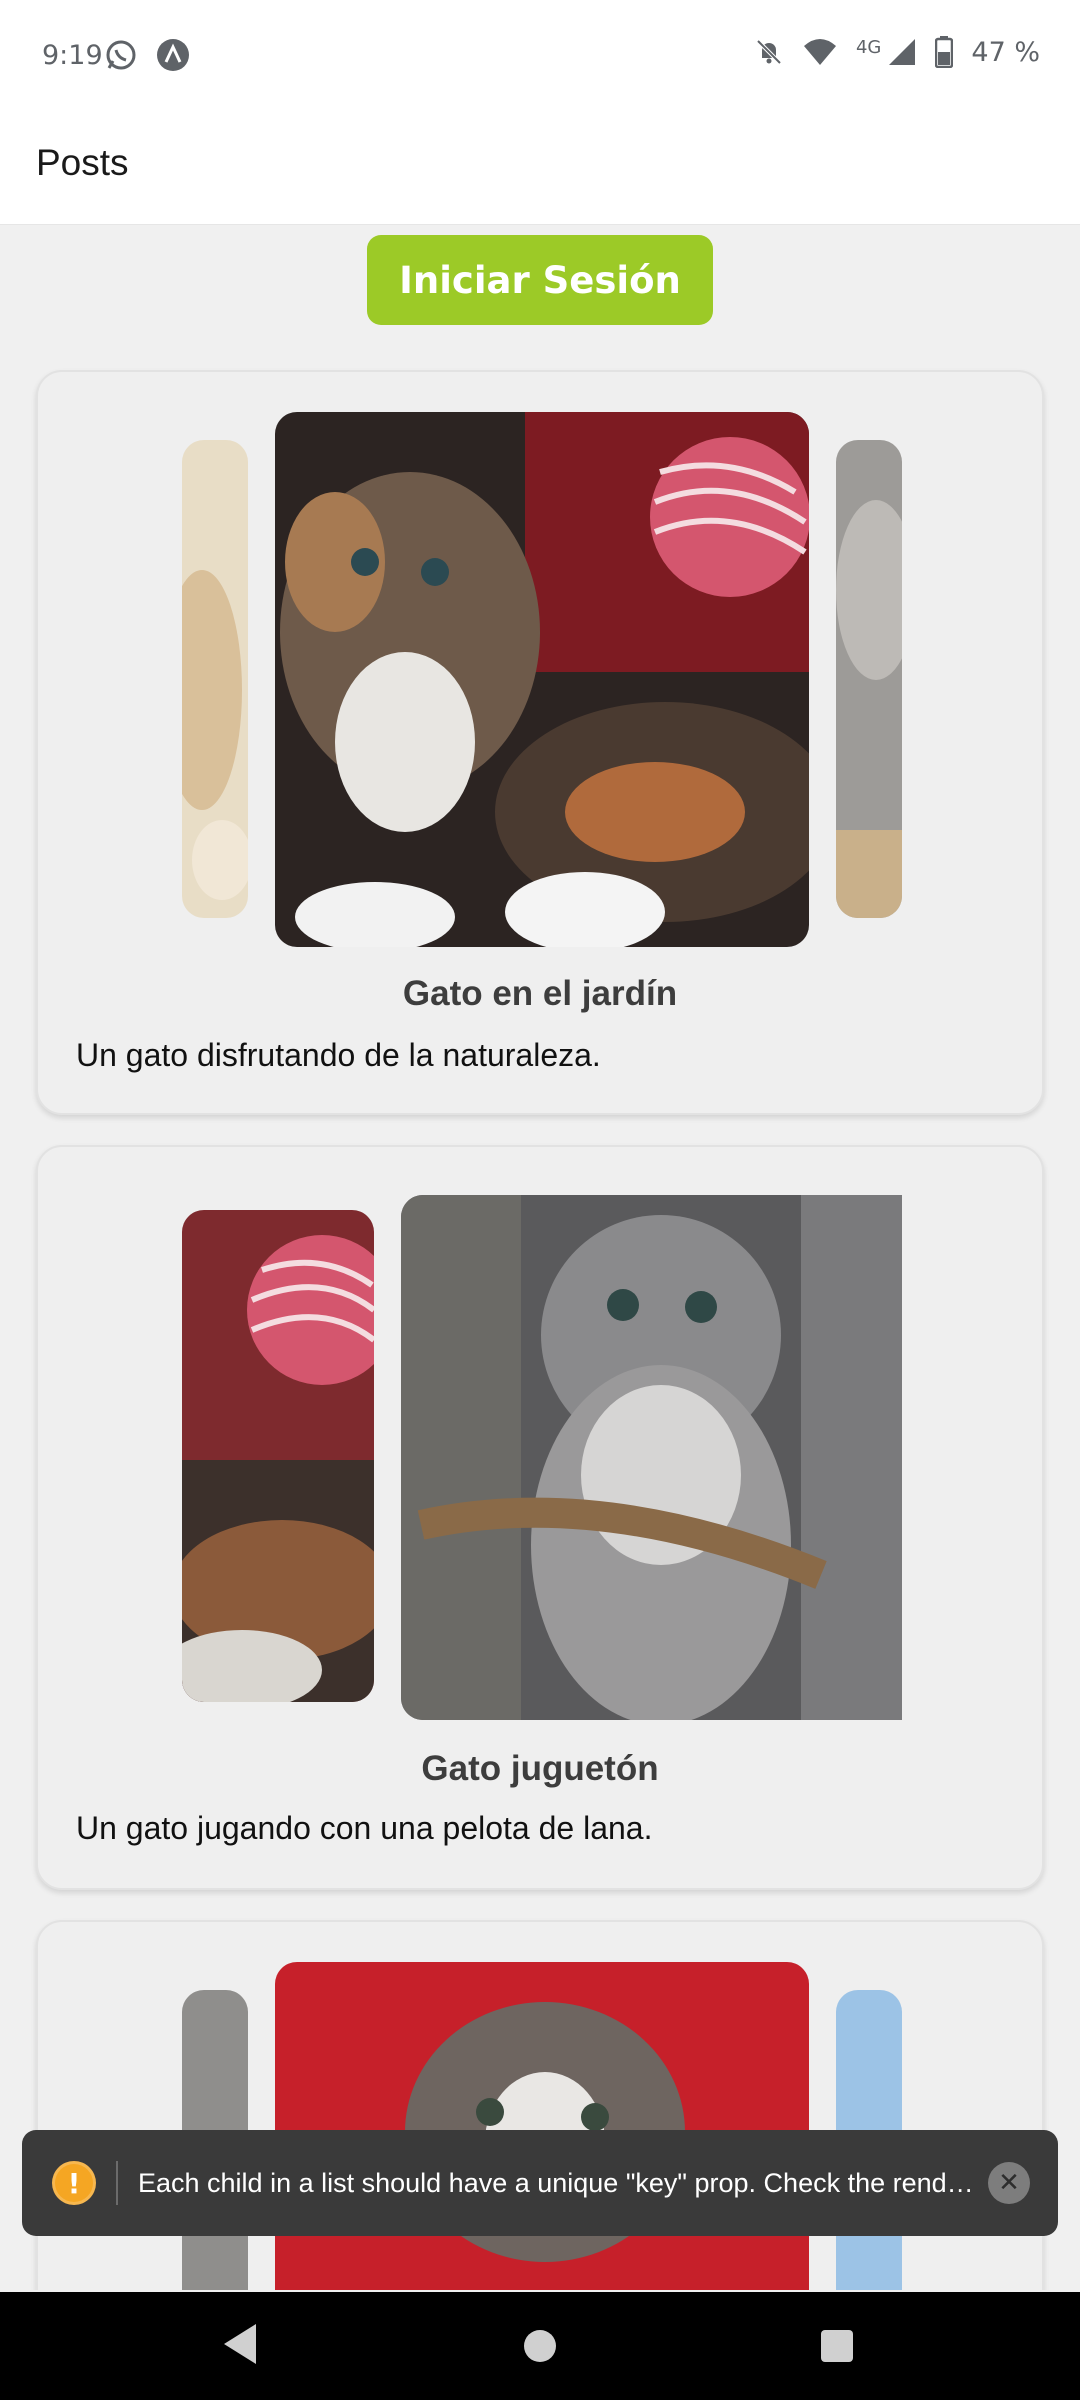  I want to click on close-icon: ✕, so click(1009, 2183).